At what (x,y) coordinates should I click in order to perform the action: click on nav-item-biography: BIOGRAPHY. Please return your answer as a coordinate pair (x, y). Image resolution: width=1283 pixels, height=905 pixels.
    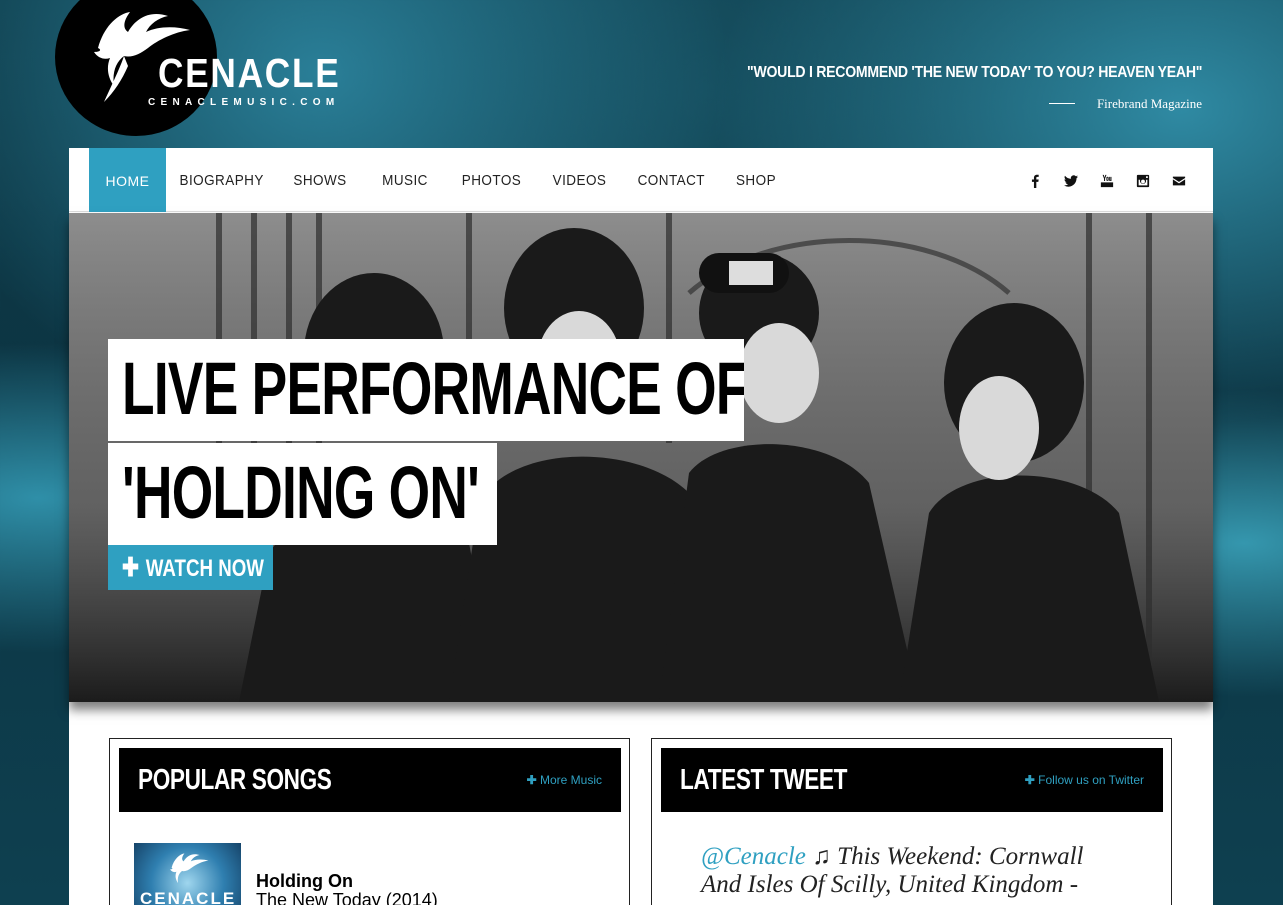
    Looking at the image, I should click on (222, 180).